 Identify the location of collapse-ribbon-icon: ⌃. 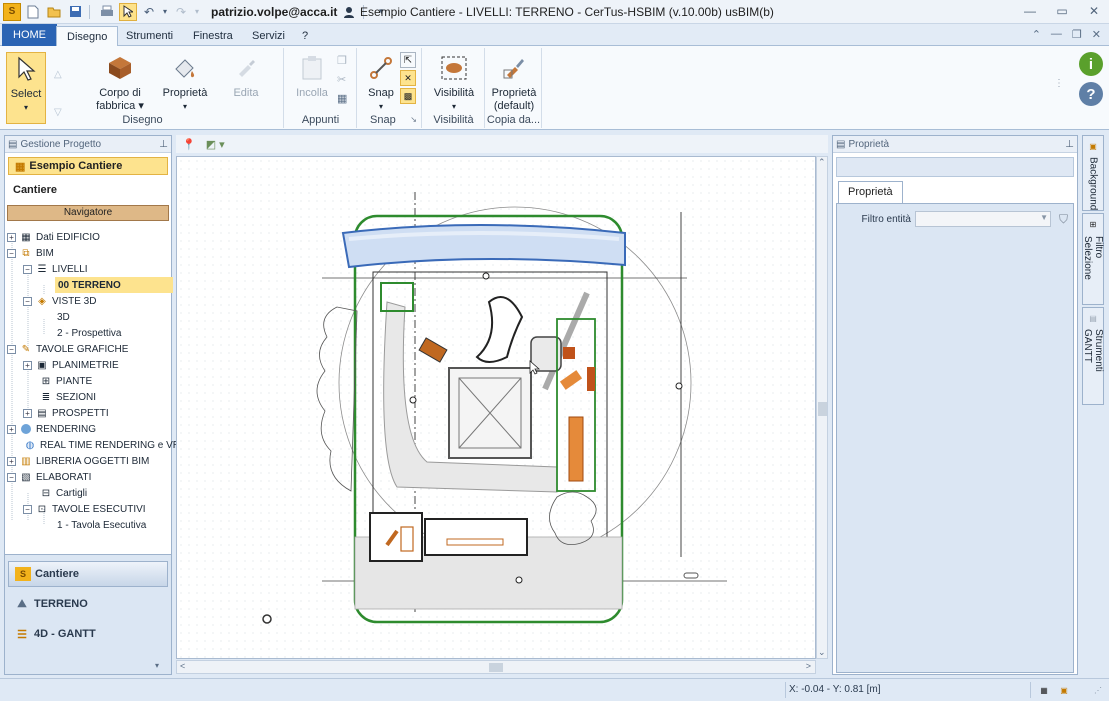
(1036, 34).